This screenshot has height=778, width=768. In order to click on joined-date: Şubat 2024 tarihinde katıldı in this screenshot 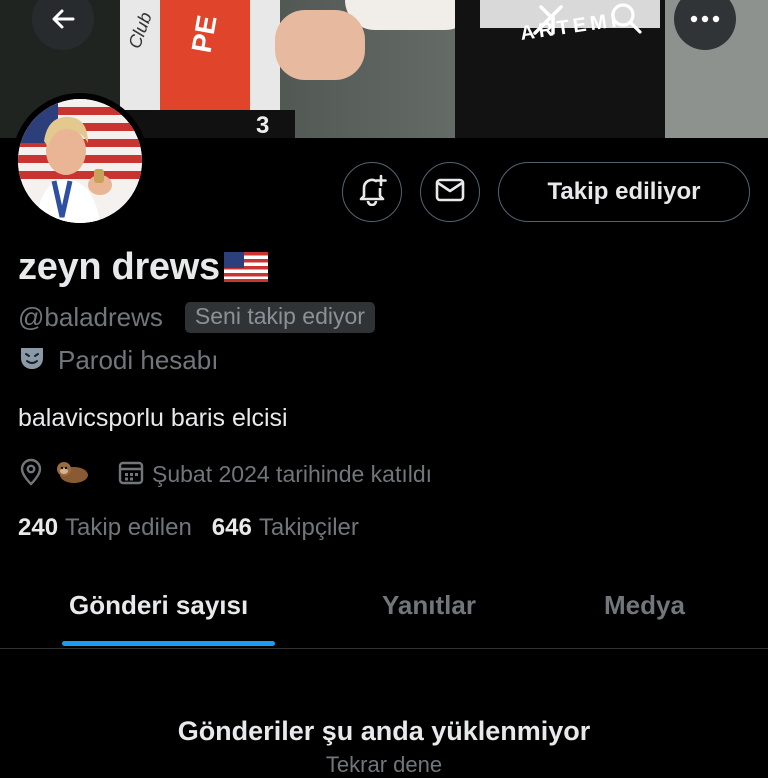, I will do `click(292, 473)`.